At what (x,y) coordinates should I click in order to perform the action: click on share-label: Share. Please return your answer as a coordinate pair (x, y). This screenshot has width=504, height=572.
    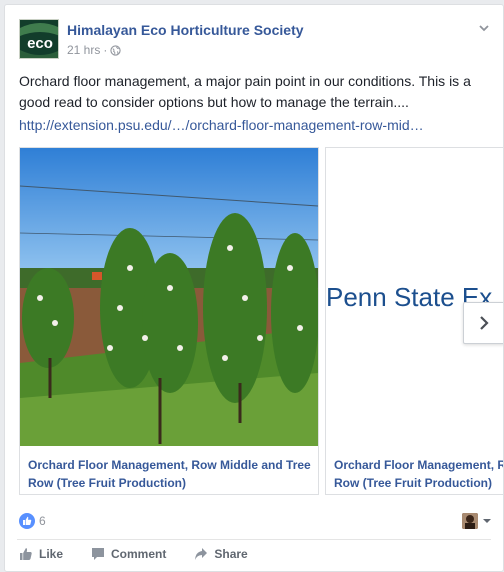
    Looking at the image, I should click on (231, 554).